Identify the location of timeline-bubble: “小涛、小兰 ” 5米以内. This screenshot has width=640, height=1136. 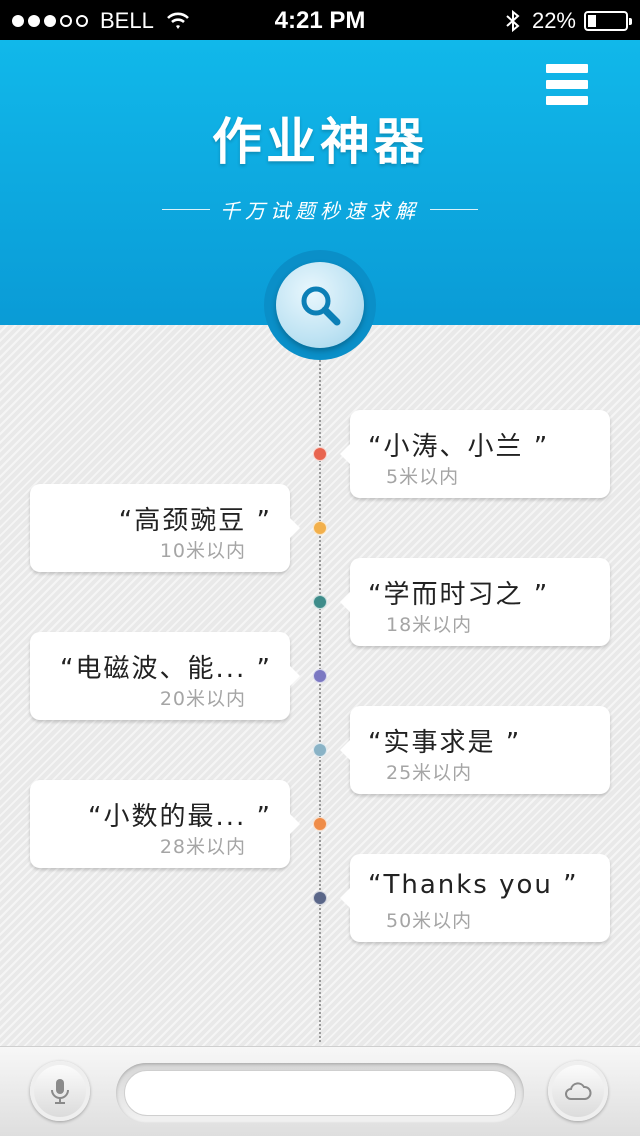
(475, 454).